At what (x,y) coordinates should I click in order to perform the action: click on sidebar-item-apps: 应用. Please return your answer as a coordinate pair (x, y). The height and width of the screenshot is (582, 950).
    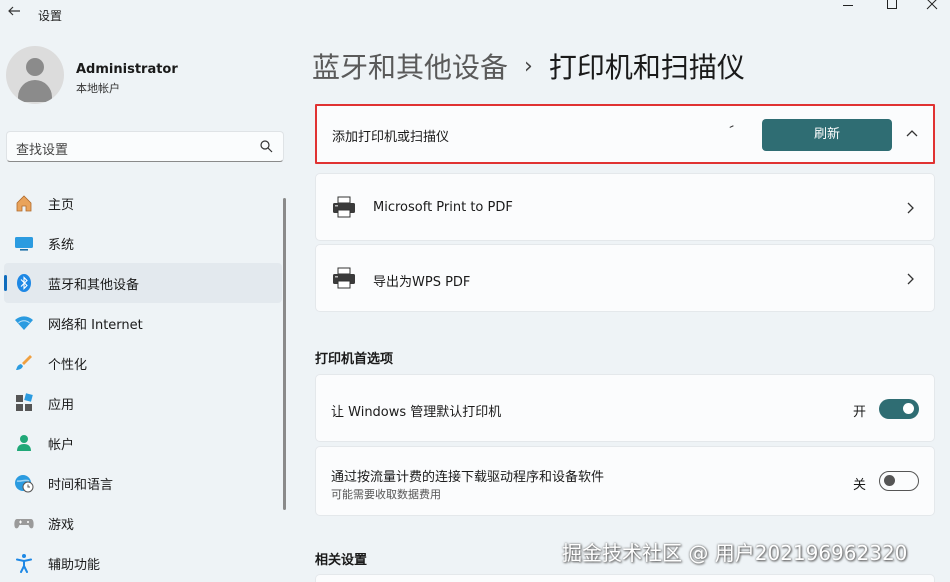
    Looking at the image, I should click on (143, 403).